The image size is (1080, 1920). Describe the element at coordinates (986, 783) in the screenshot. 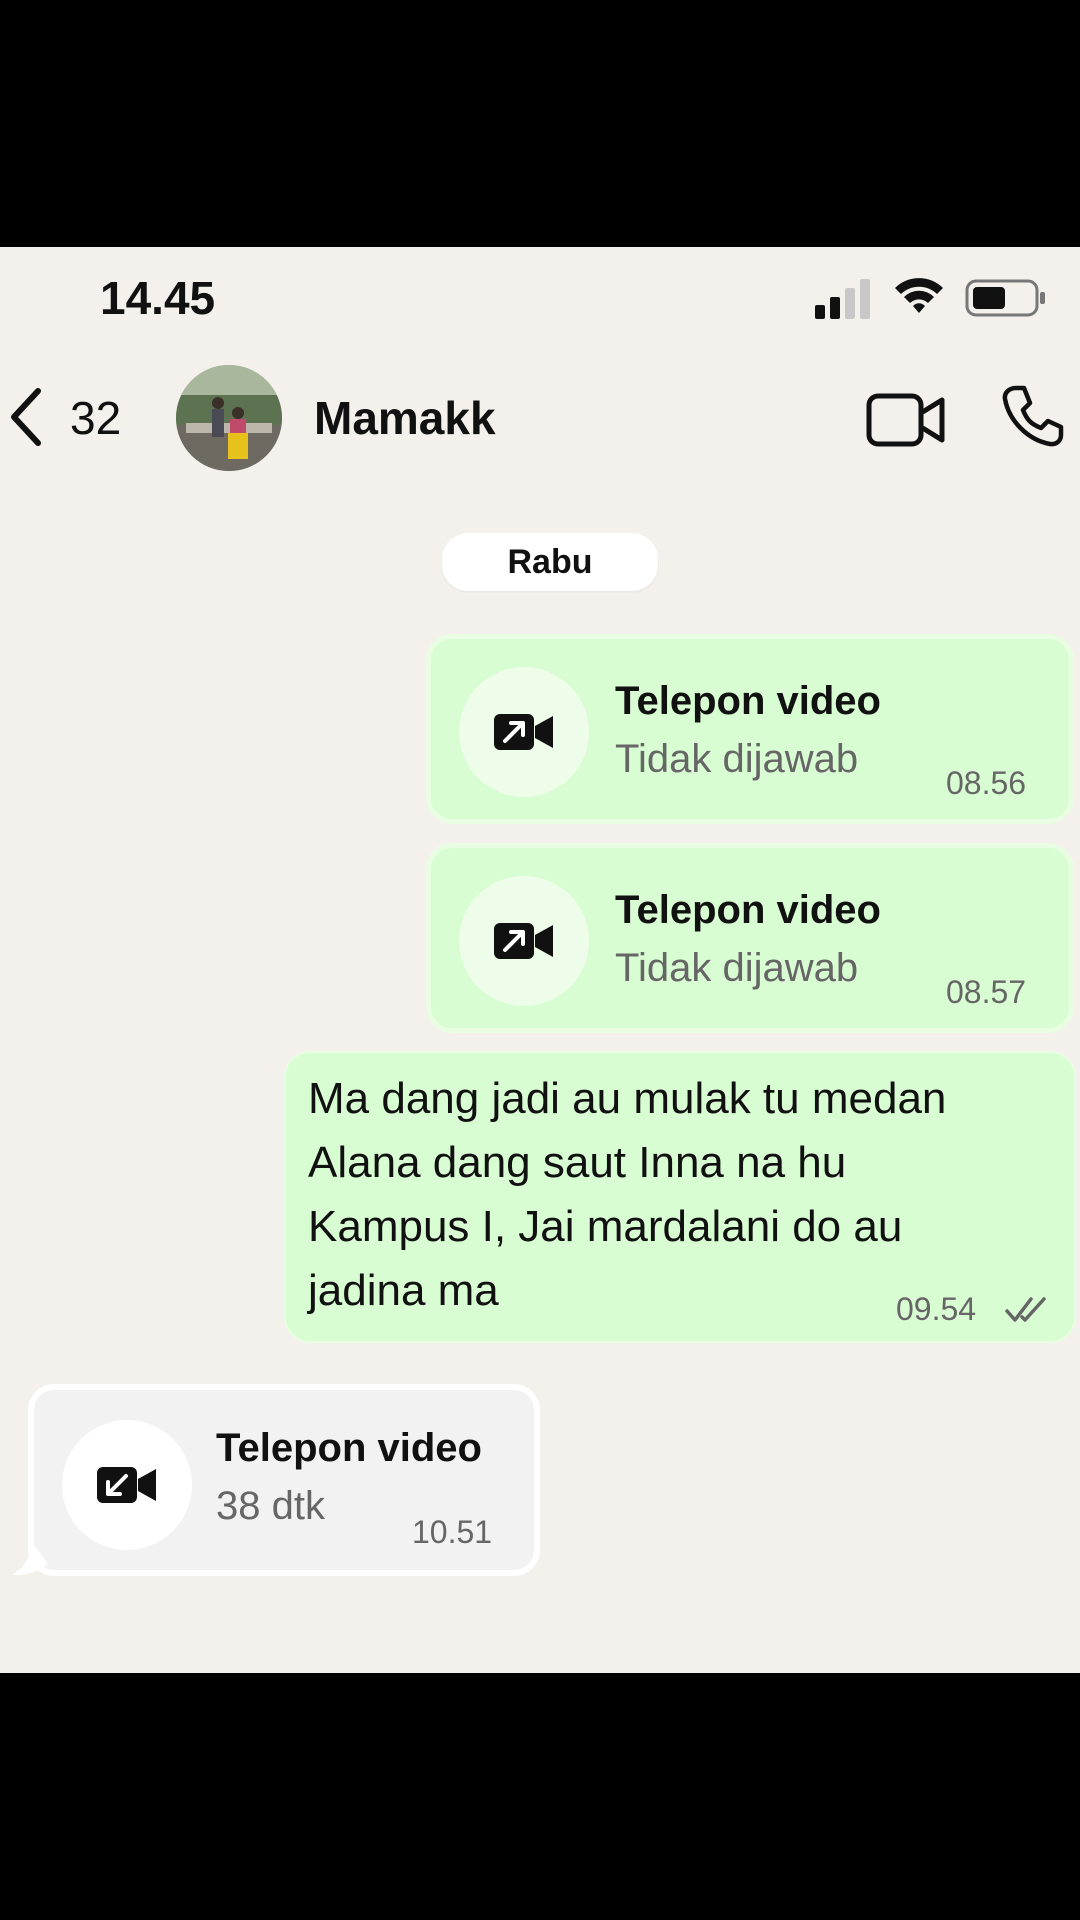

I see `message-time: 08.56` at that location.